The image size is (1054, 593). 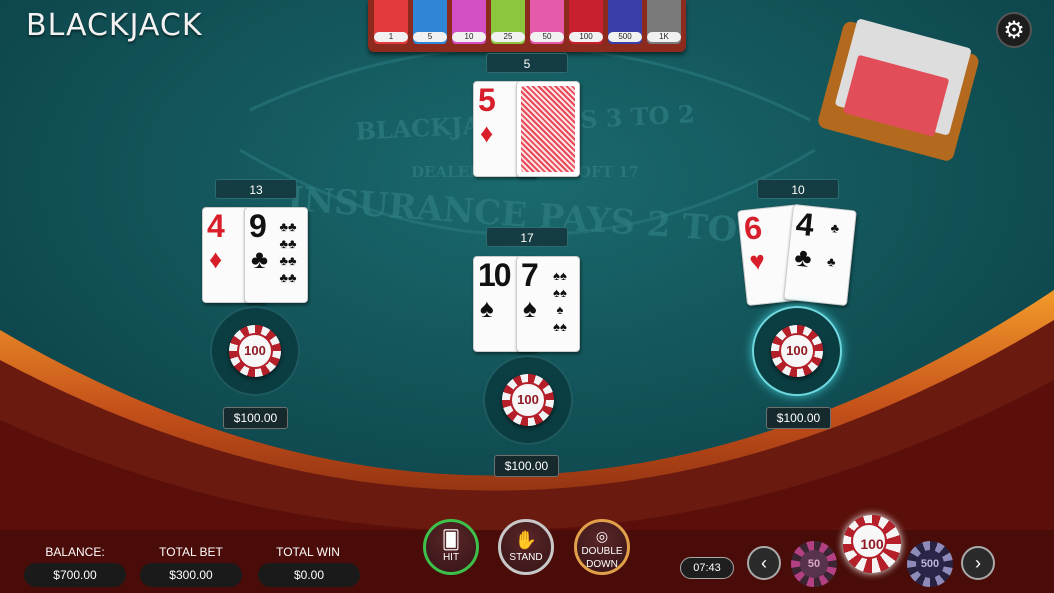 I want to click on hand-1-bet-chip: 100, so click(x=255, y=351).